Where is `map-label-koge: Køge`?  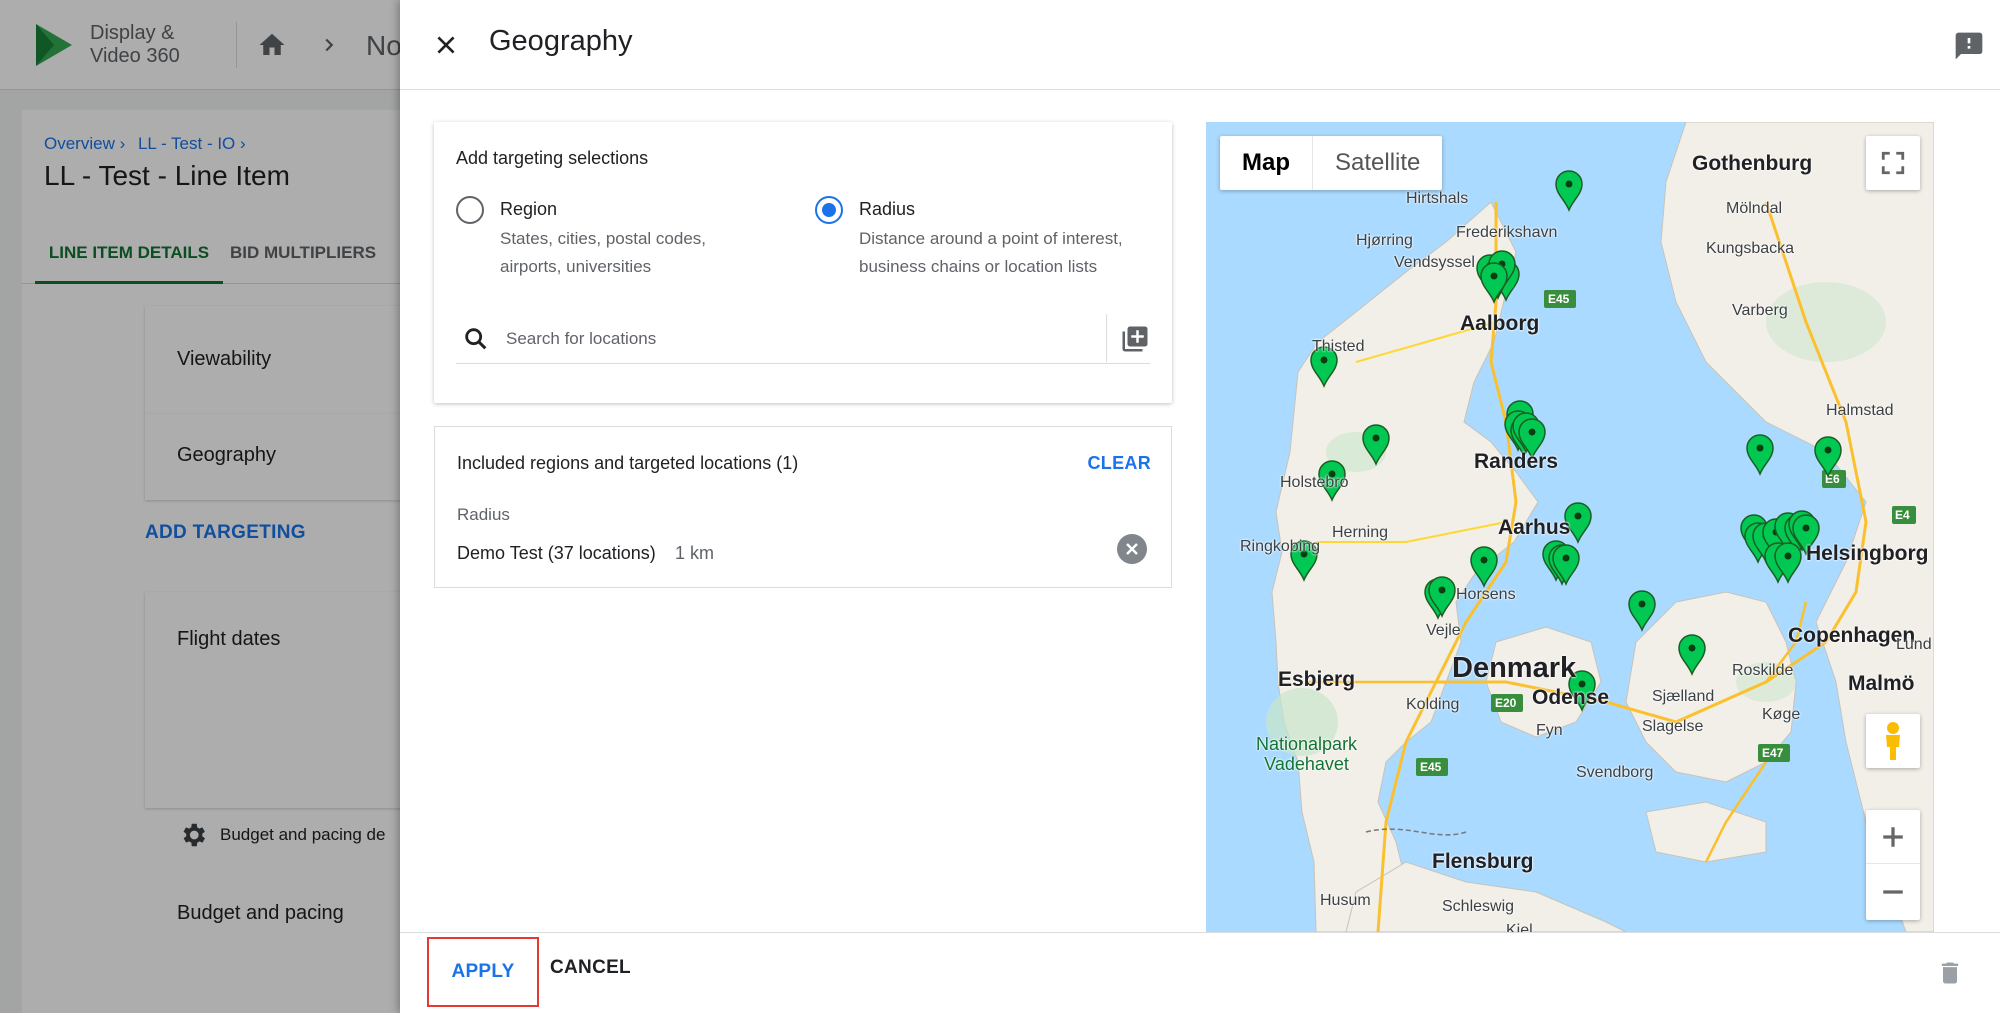 map-label-koge: Køge is located at coordinates (1781, 714).